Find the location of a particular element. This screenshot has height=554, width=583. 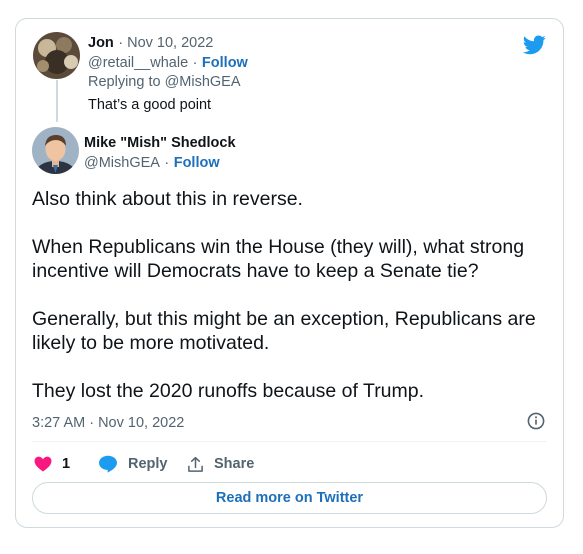

reply-tweet-text: That’s a good point is located at coordinates (150, 105).